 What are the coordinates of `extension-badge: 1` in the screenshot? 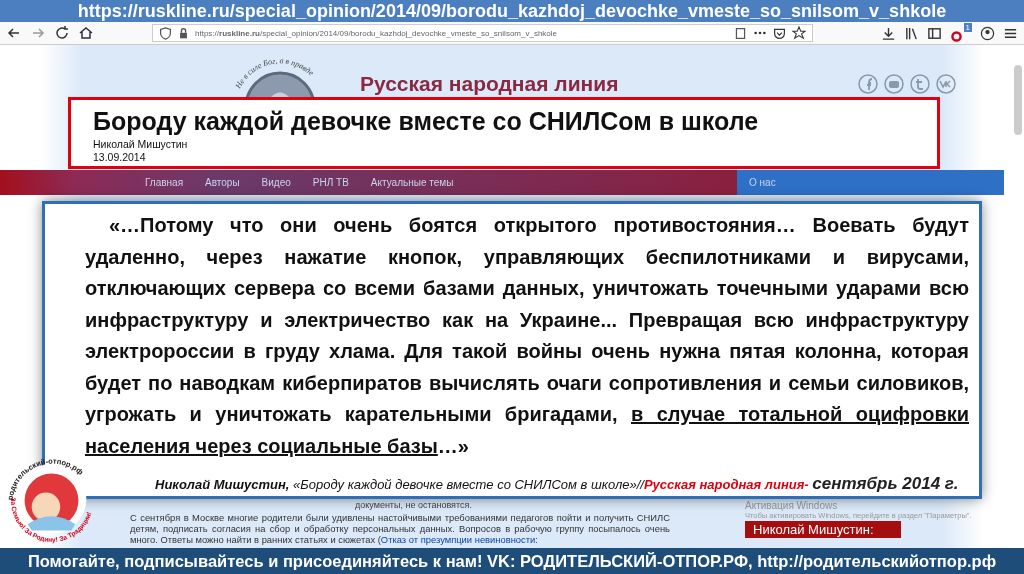 It's located at (967, 27).